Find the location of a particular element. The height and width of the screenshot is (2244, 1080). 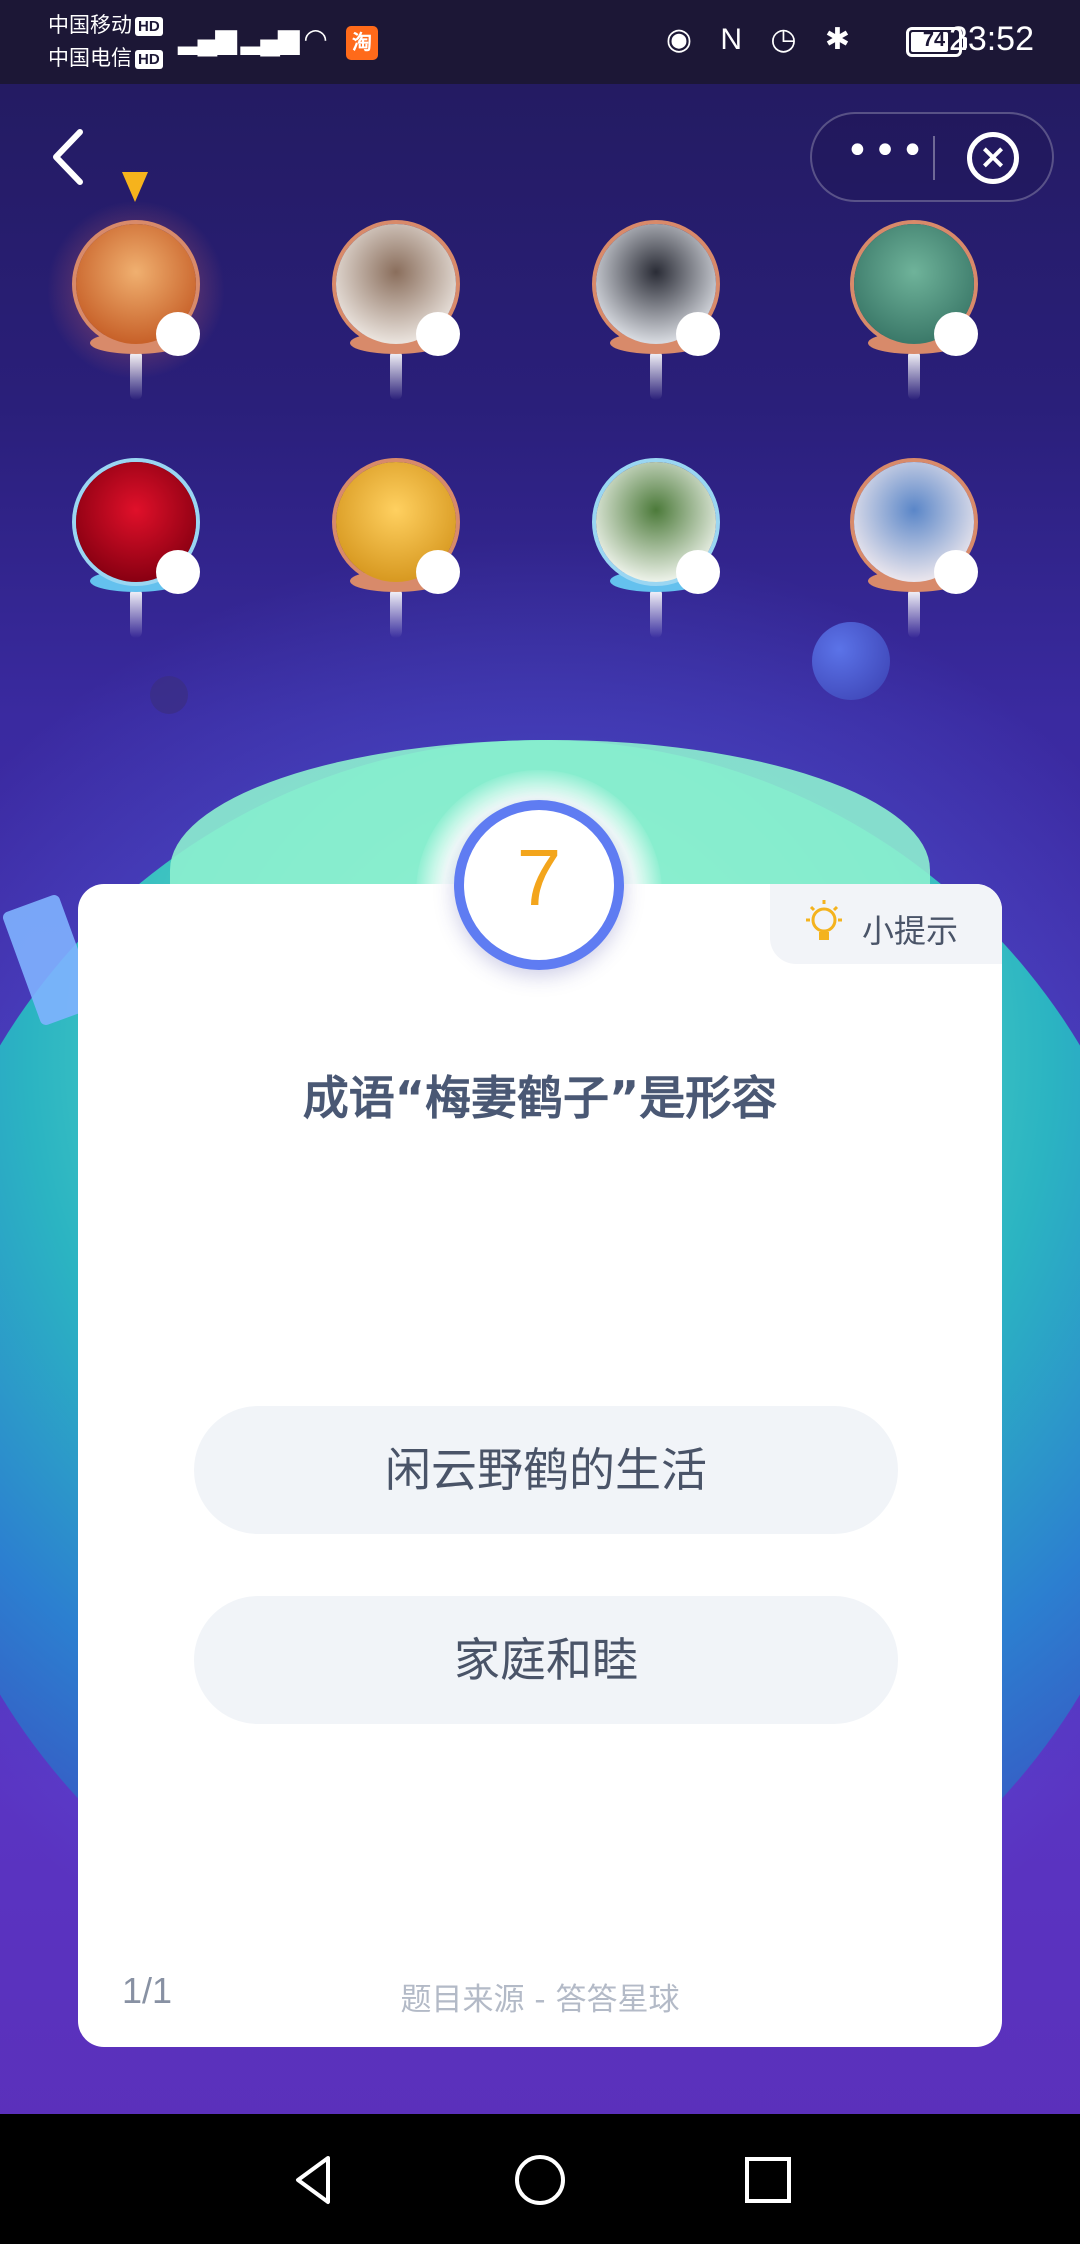

system-icons: ◉ N ◷ ✱ is located at coordinates (762, 39).